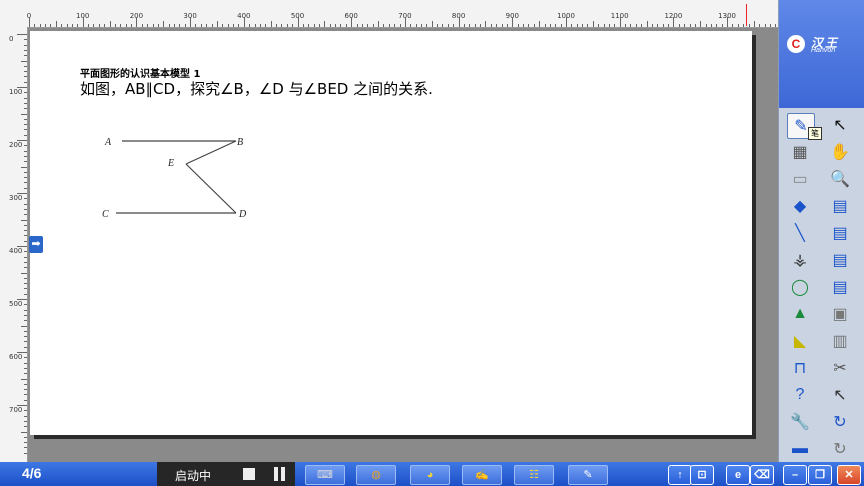 The image size is (864, 486). Describe the element at coordinates (242, 214) in the screenshot. I see `label-d: D` at that location.